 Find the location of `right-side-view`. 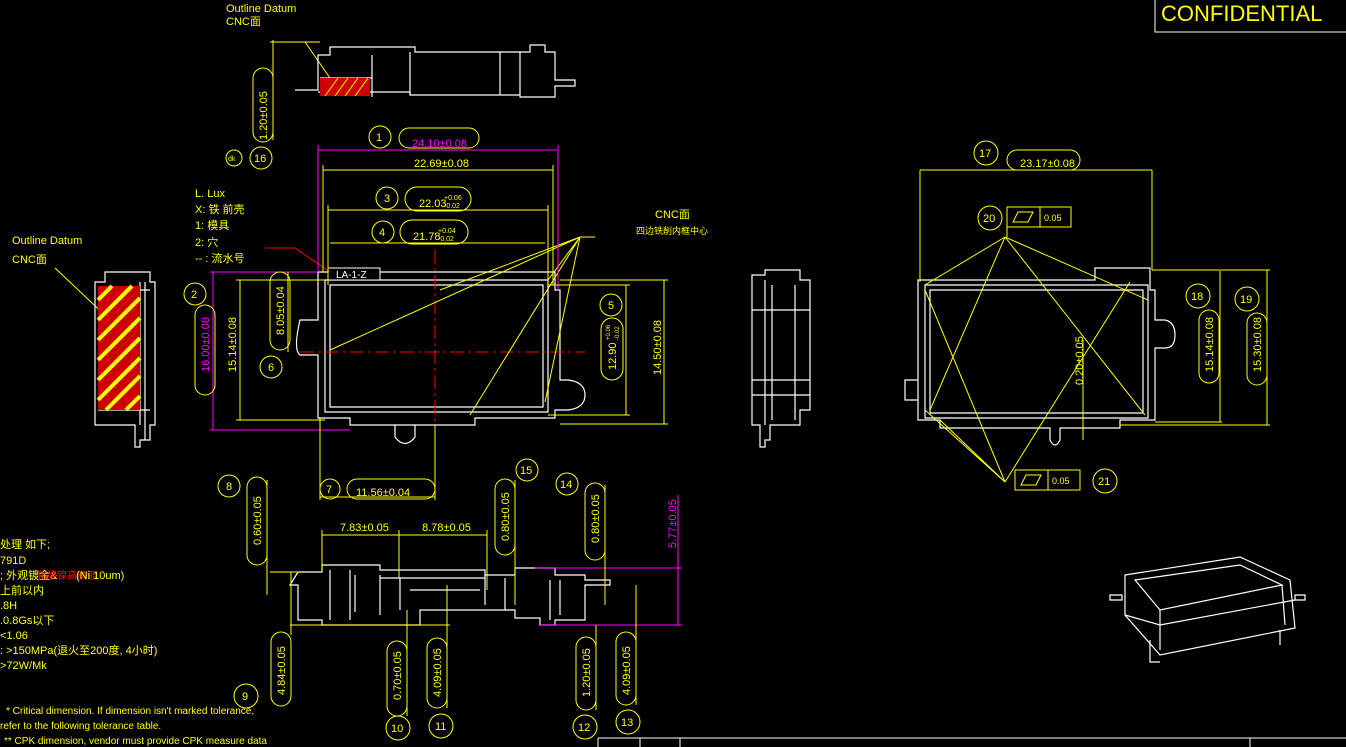

right-side-view is located at coordinates (781, 358).